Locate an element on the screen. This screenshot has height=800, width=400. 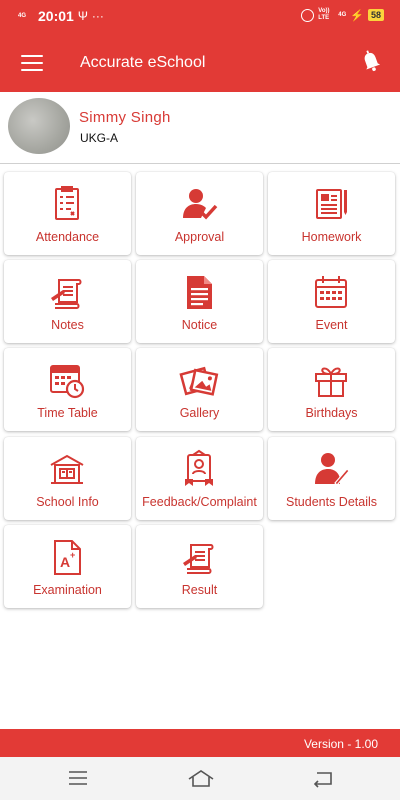
tile-notes: Notes is located at coordinates (67, 301).